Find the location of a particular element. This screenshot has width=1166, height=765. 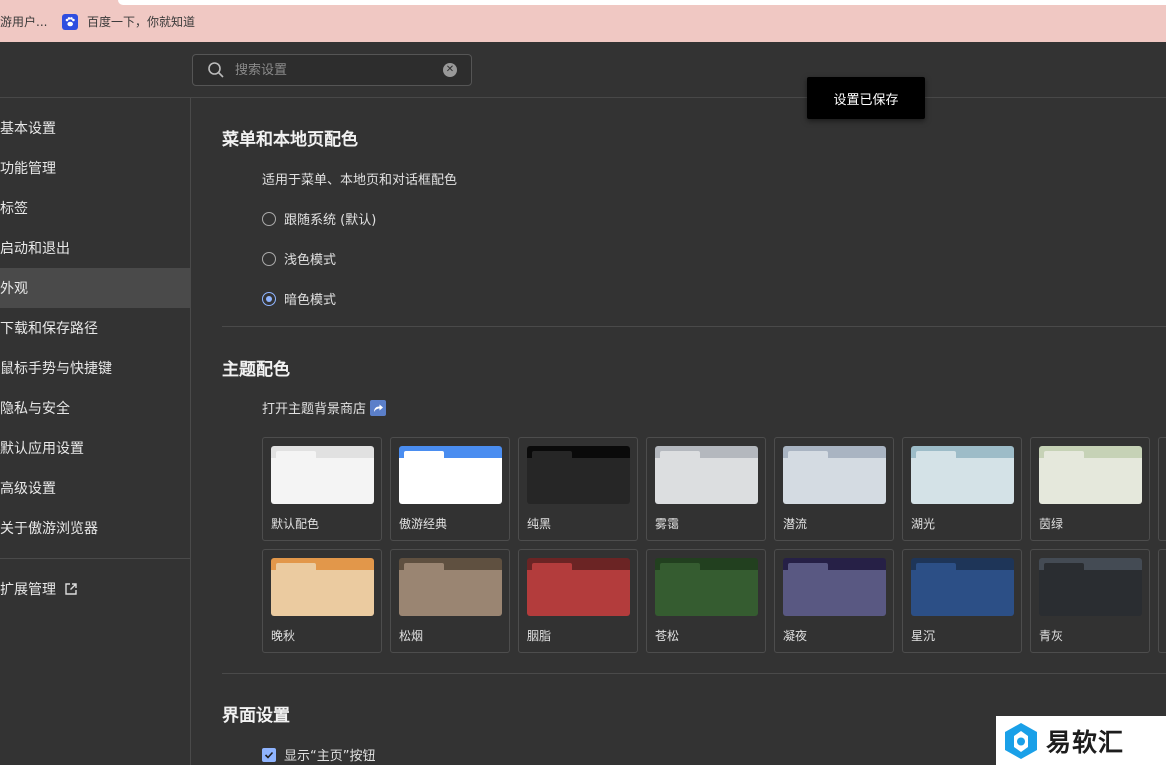

share-arrow-icon is located at coordinates (378, 407).